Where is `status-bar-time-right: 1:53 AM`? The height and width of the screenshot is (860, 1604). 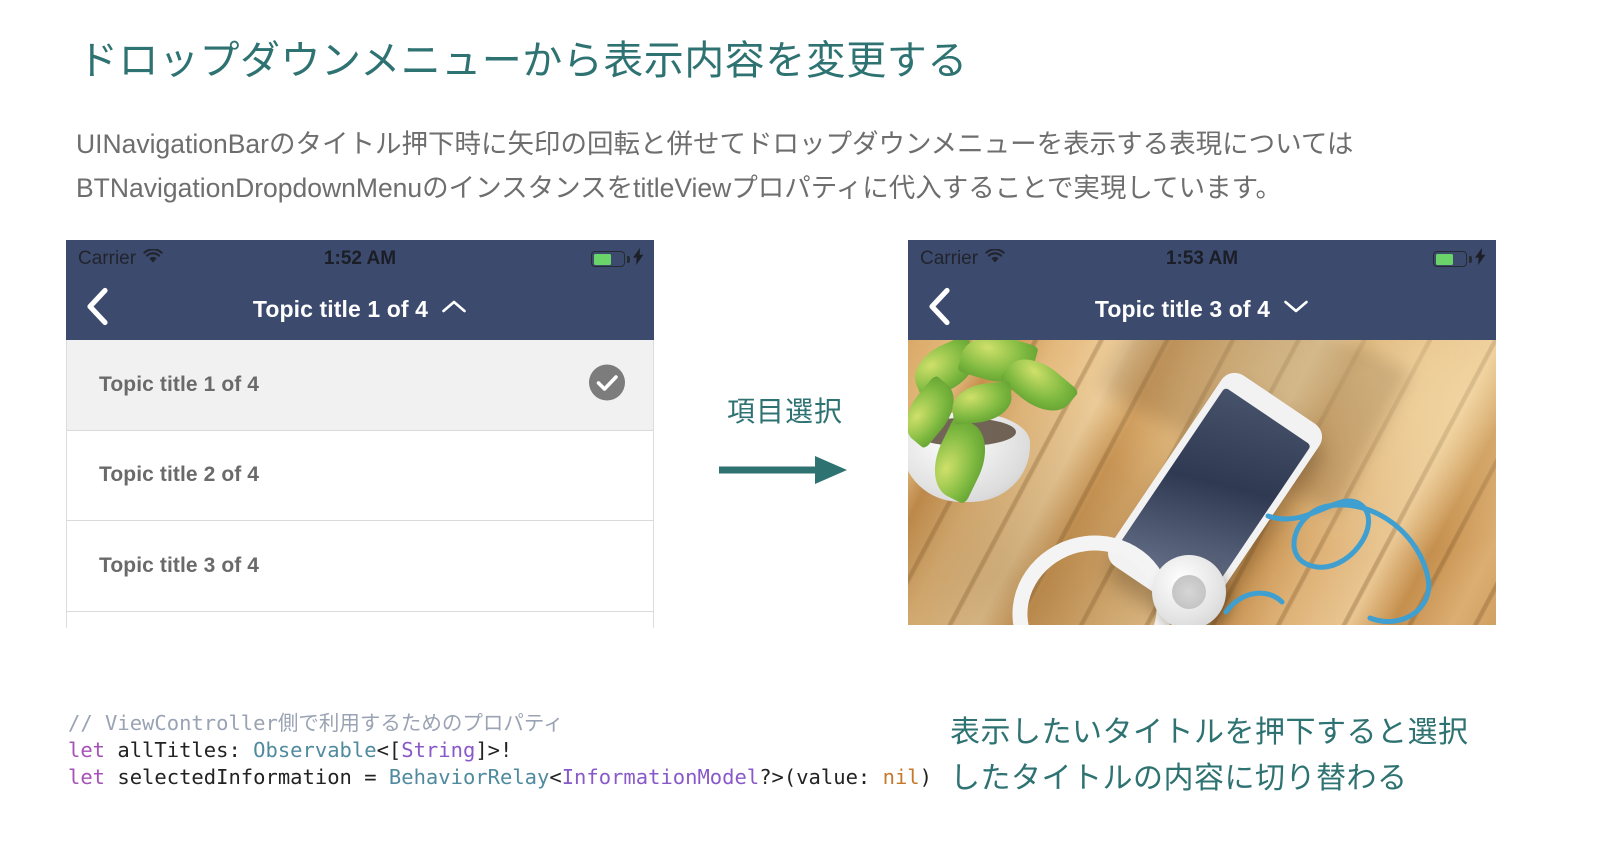
status-bar-time-right: 1:53 AM is located at coordinates (1202, 258).